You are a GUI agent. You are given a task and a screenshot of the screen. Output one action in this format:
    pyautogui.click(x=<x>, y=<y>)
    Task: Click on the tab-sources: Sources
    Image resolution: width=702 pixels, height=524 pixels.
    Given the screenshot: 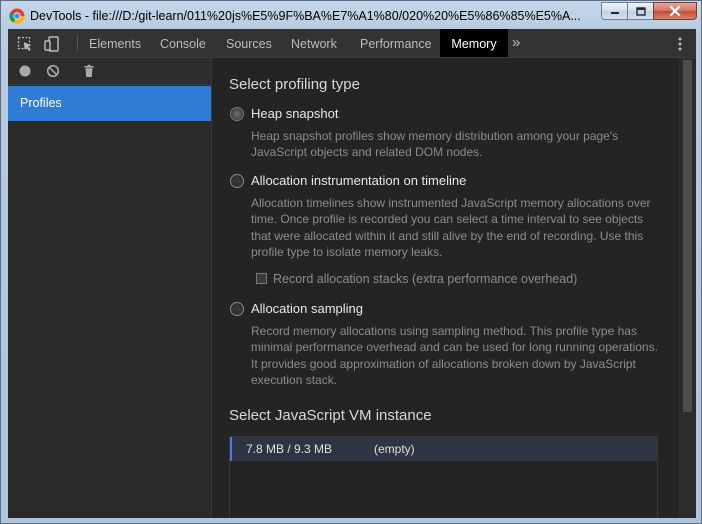 What is the action you would take?
    pyautogui.click(x=249, y=43)
    